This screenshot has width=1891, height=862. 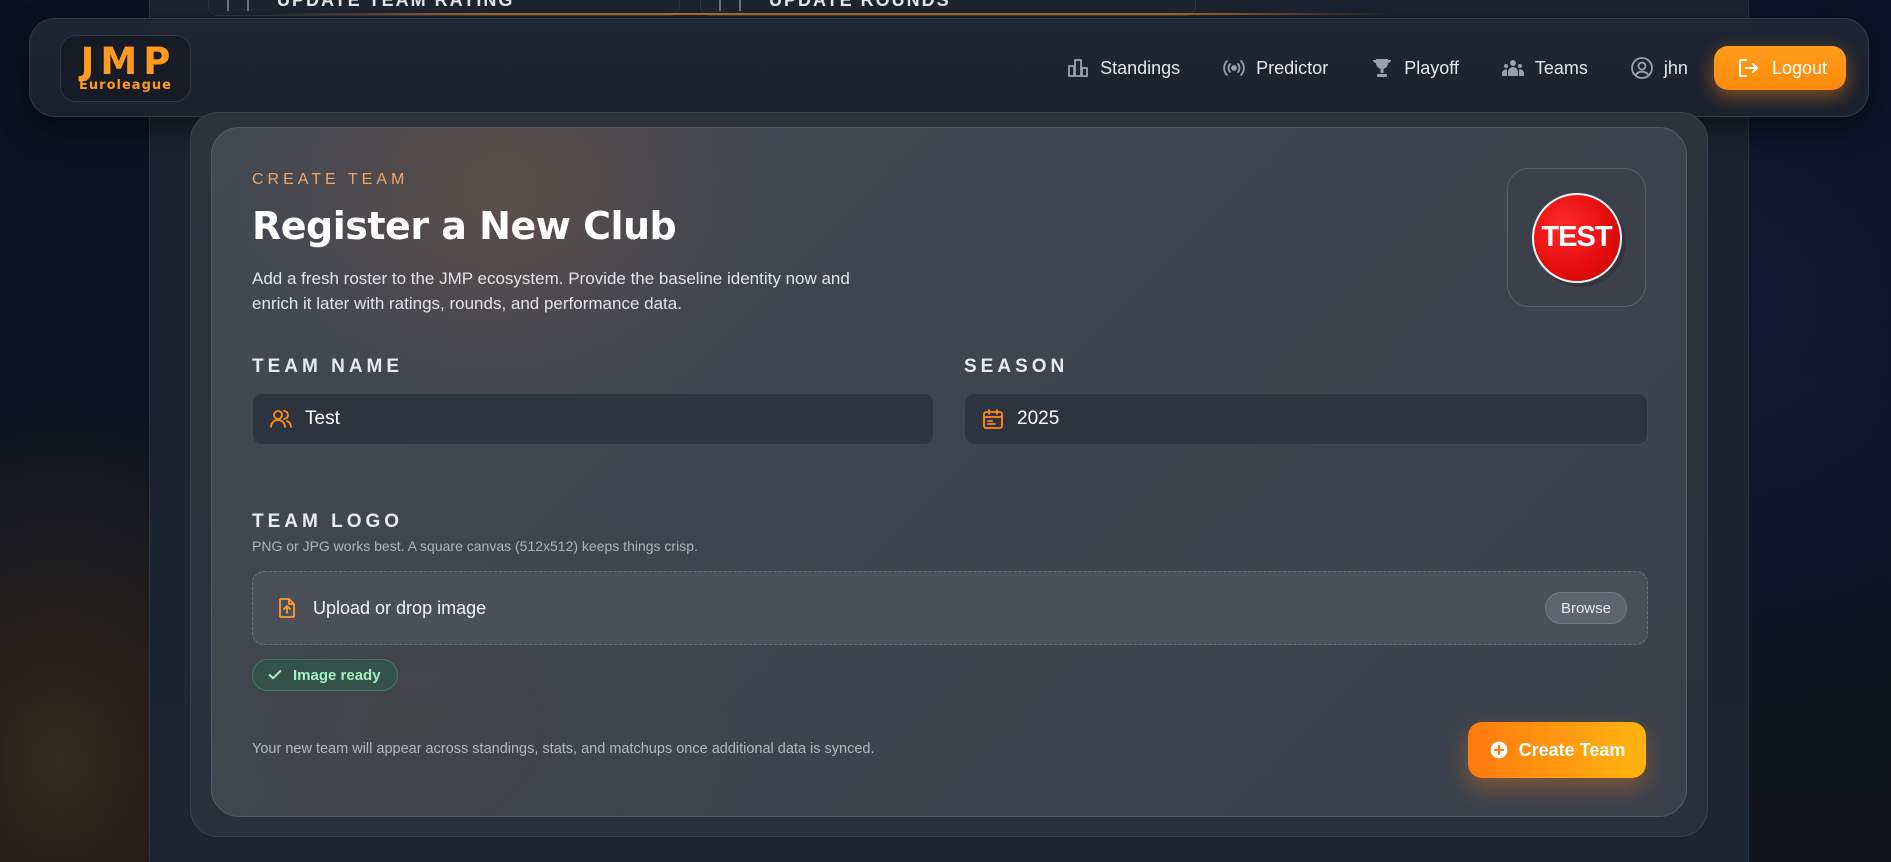 I want to click on nav-item-teams: Teams, so click(x=1544, y=68).